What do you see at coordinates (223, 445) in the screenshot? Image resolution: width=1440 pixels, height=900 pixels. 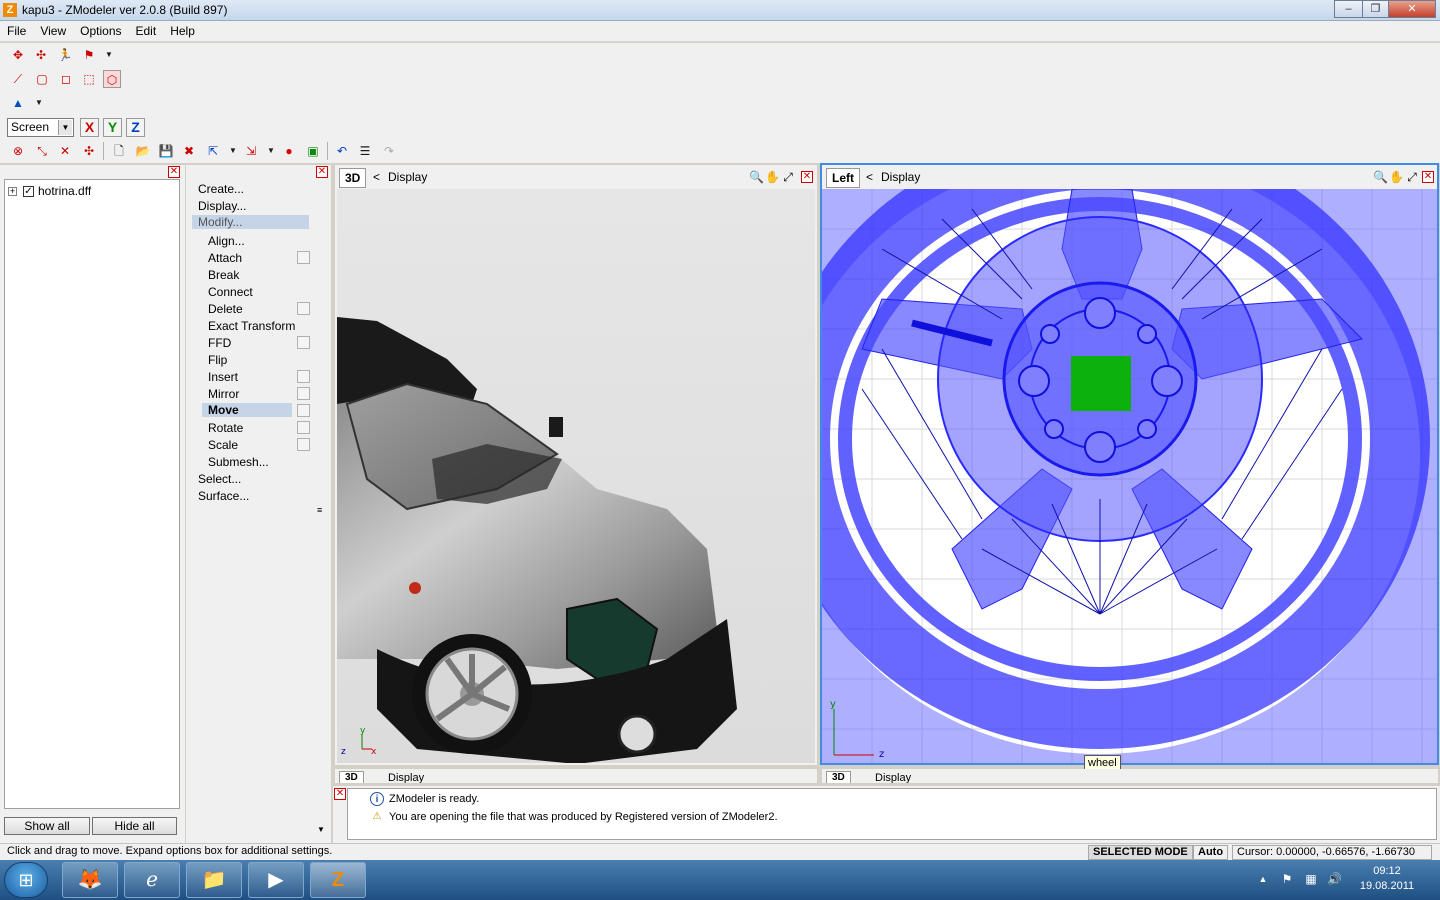 I see `cmd-scale: Scale` at bounding box center [223, 445].